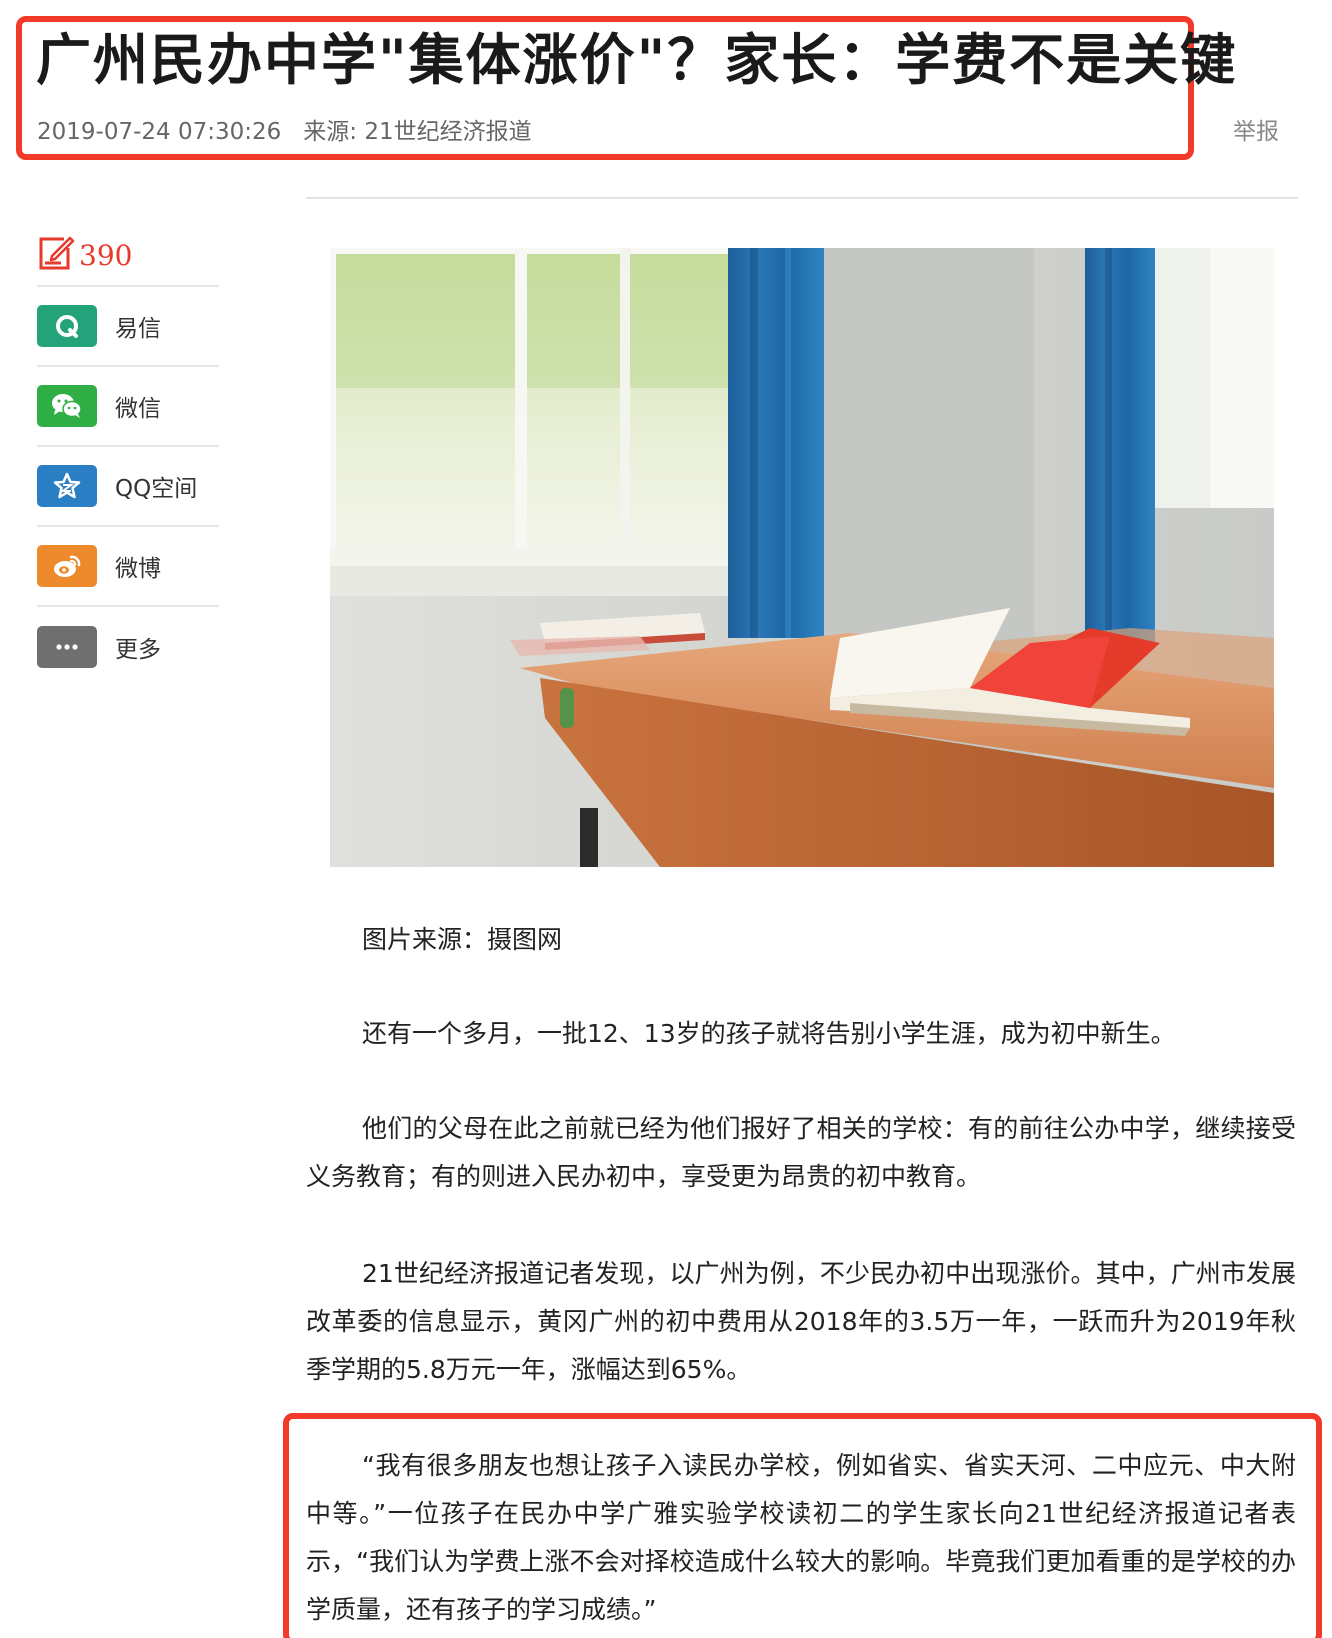  What do you see at coordinates (159, 132) in the screenshot?
I see `article-datetime: 2019-07-24 07:30:26` at bounding box center [159, 132].